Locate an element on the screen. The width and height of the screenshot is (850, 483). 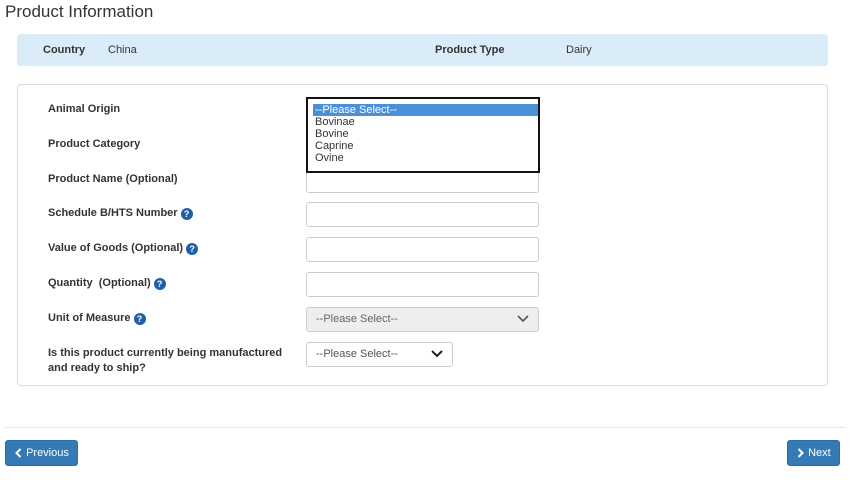
animal-origin-label: Animal Origin is located at coordinates (84, 109).